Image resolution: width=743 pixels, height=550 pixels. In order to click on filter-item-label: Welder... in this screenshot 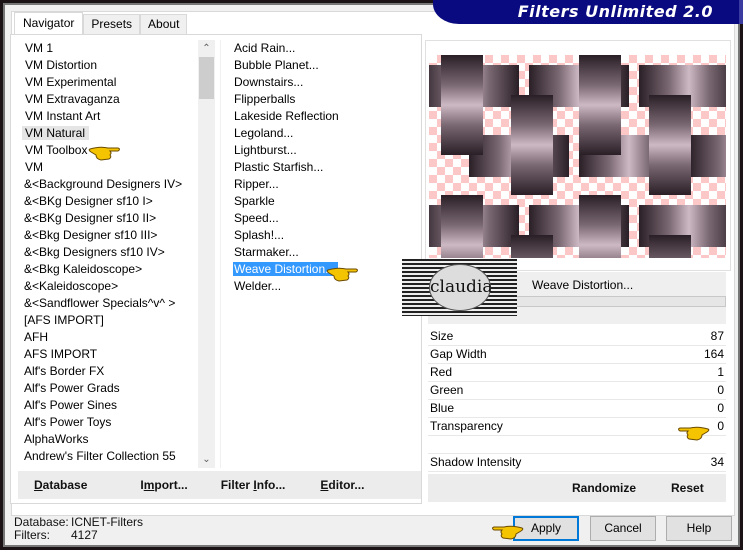, I will do `click(258, 286)`.